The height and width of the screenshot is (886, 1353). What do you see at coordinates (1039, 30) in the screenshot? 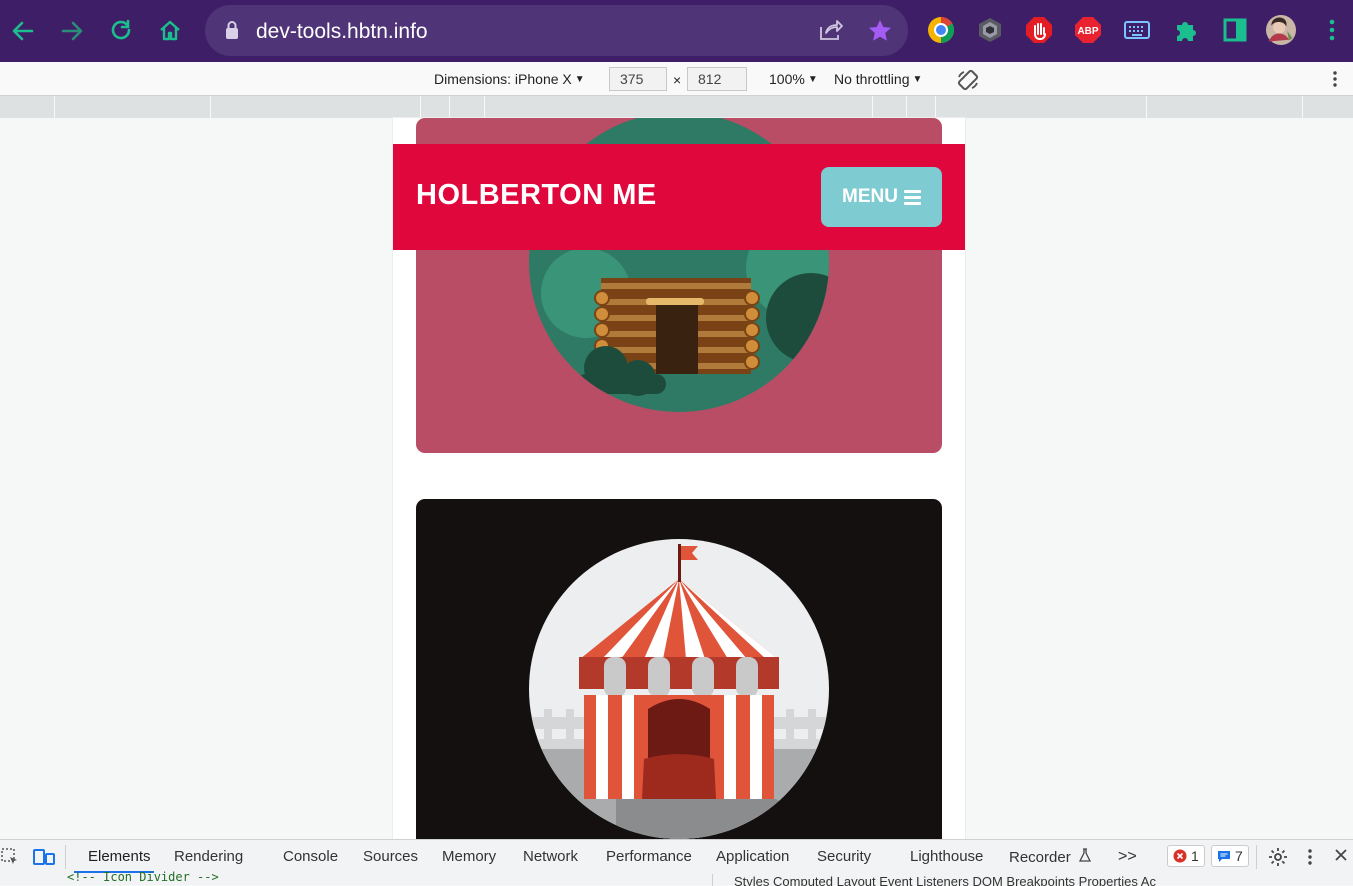
I see `stop-hand-extension-icon` at bounding box center [1039, 30].